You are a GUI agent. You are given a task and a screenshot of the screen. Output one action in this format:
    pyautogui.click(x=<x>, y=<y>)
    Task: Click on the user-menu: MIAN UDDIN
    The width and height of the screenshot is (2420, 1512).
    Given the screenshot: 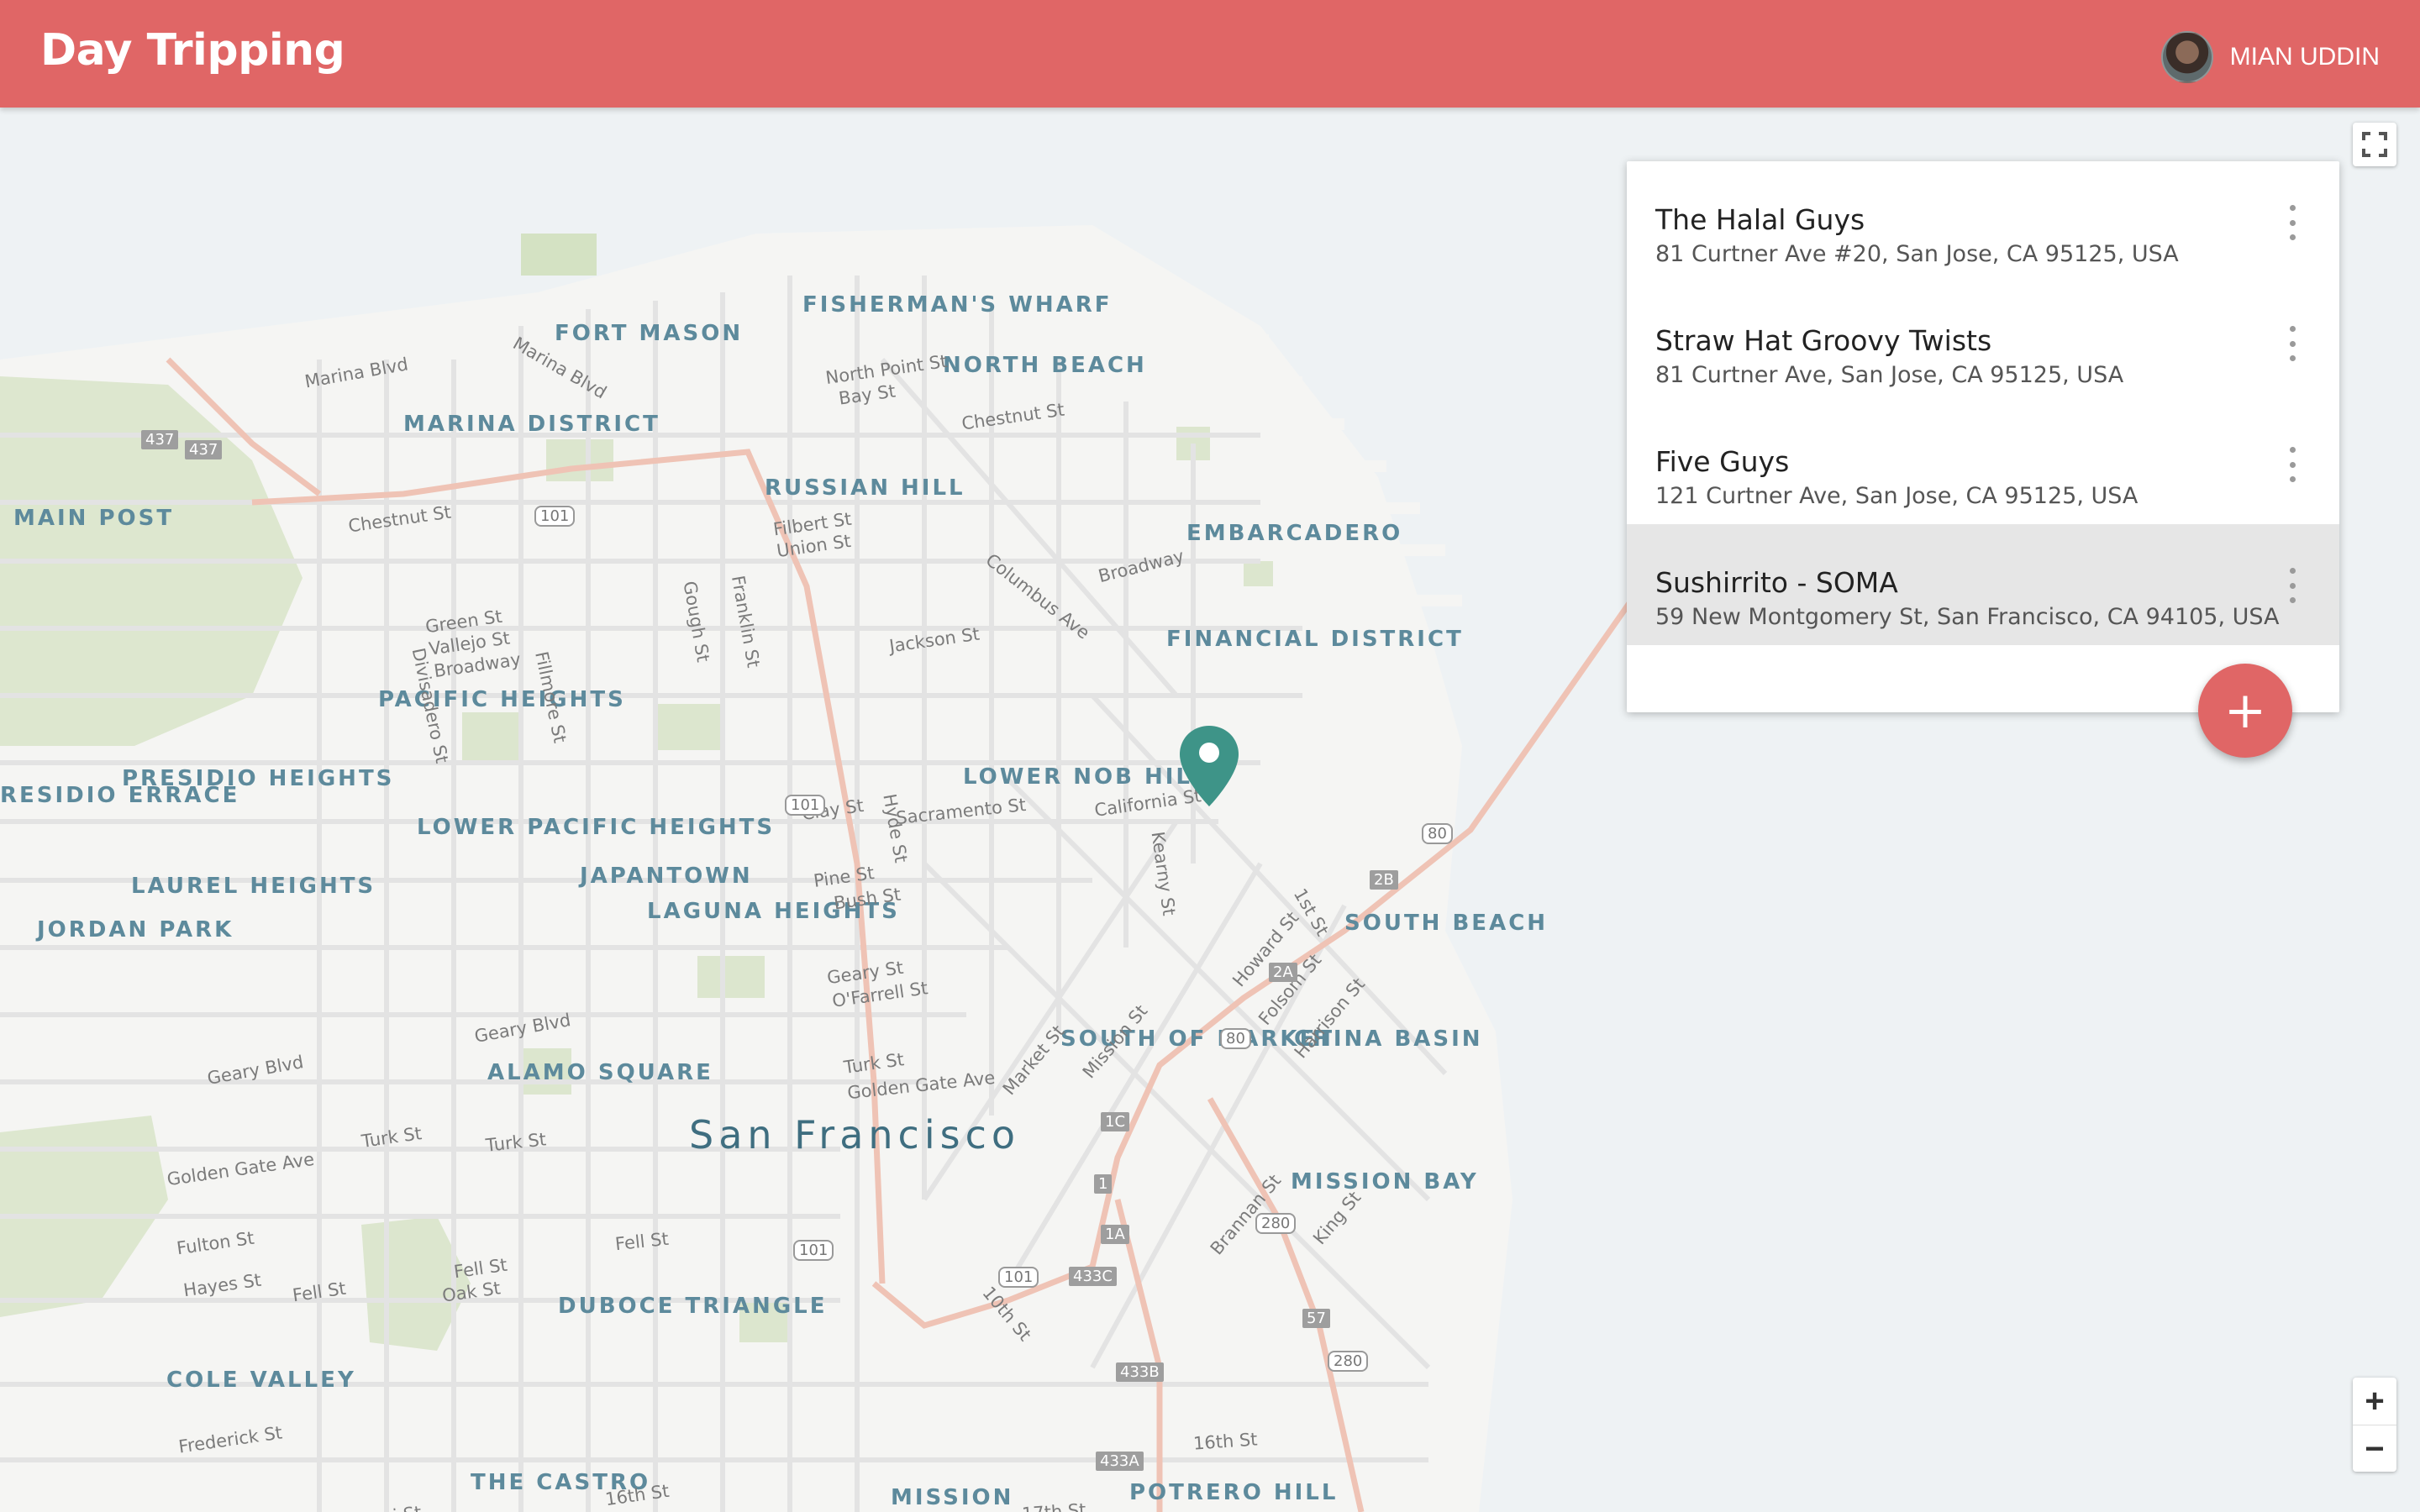 What is the action you would take?
    pyautogui.click(x=2270, y=57)
    